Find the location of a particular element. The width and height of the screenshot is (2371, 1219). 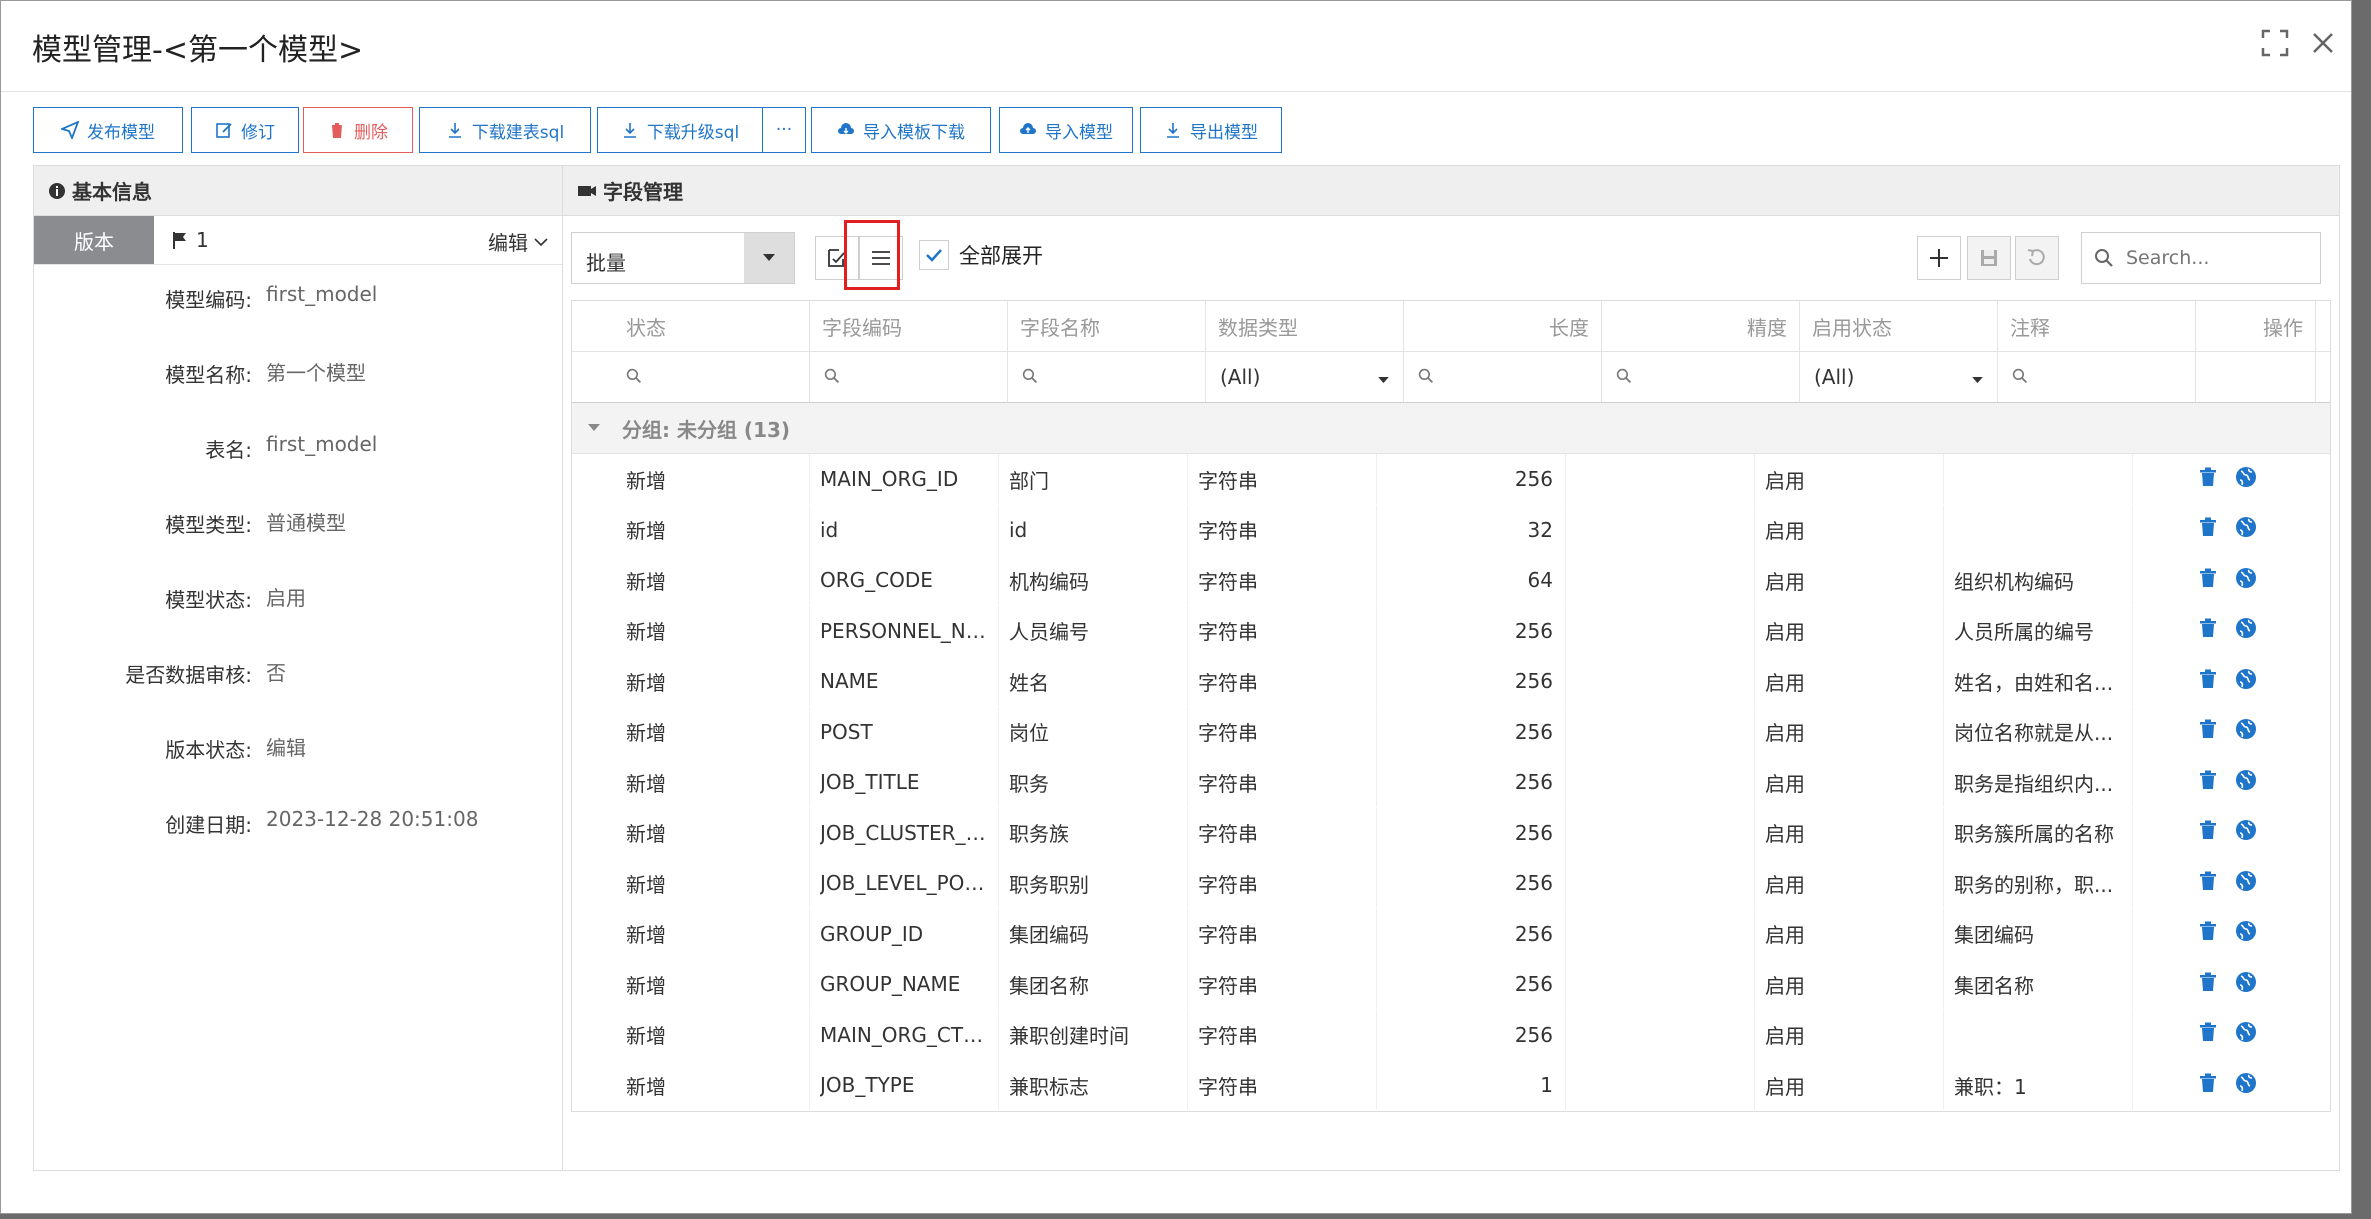

table-row: 新增 JOB_CLUSTER_N... 职务族 字符串 256 启用 职务簇所属的名称 is located at coordinates (1451, 833).